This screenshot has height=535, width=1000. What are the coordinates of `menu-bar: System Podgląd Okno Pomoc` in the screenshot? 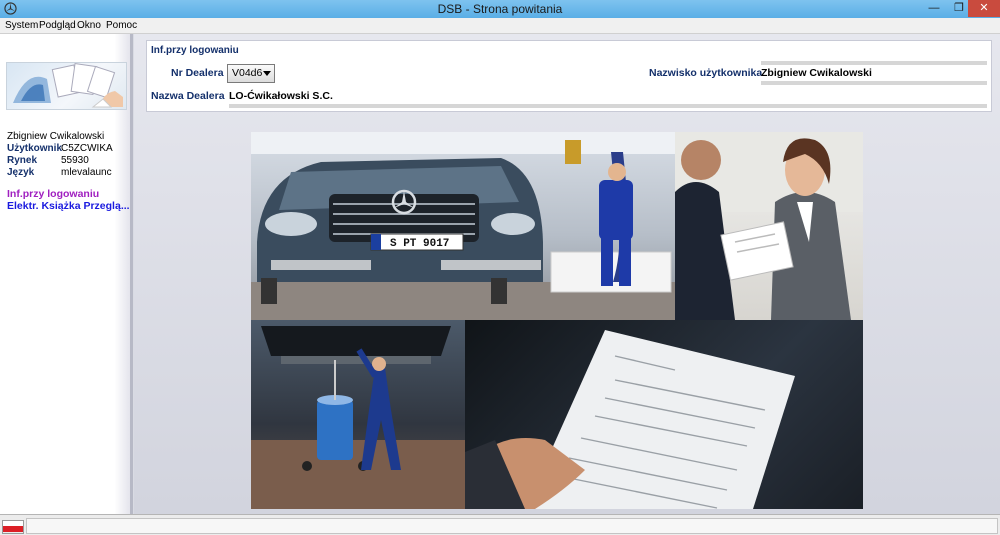 It's located at (500, 26).